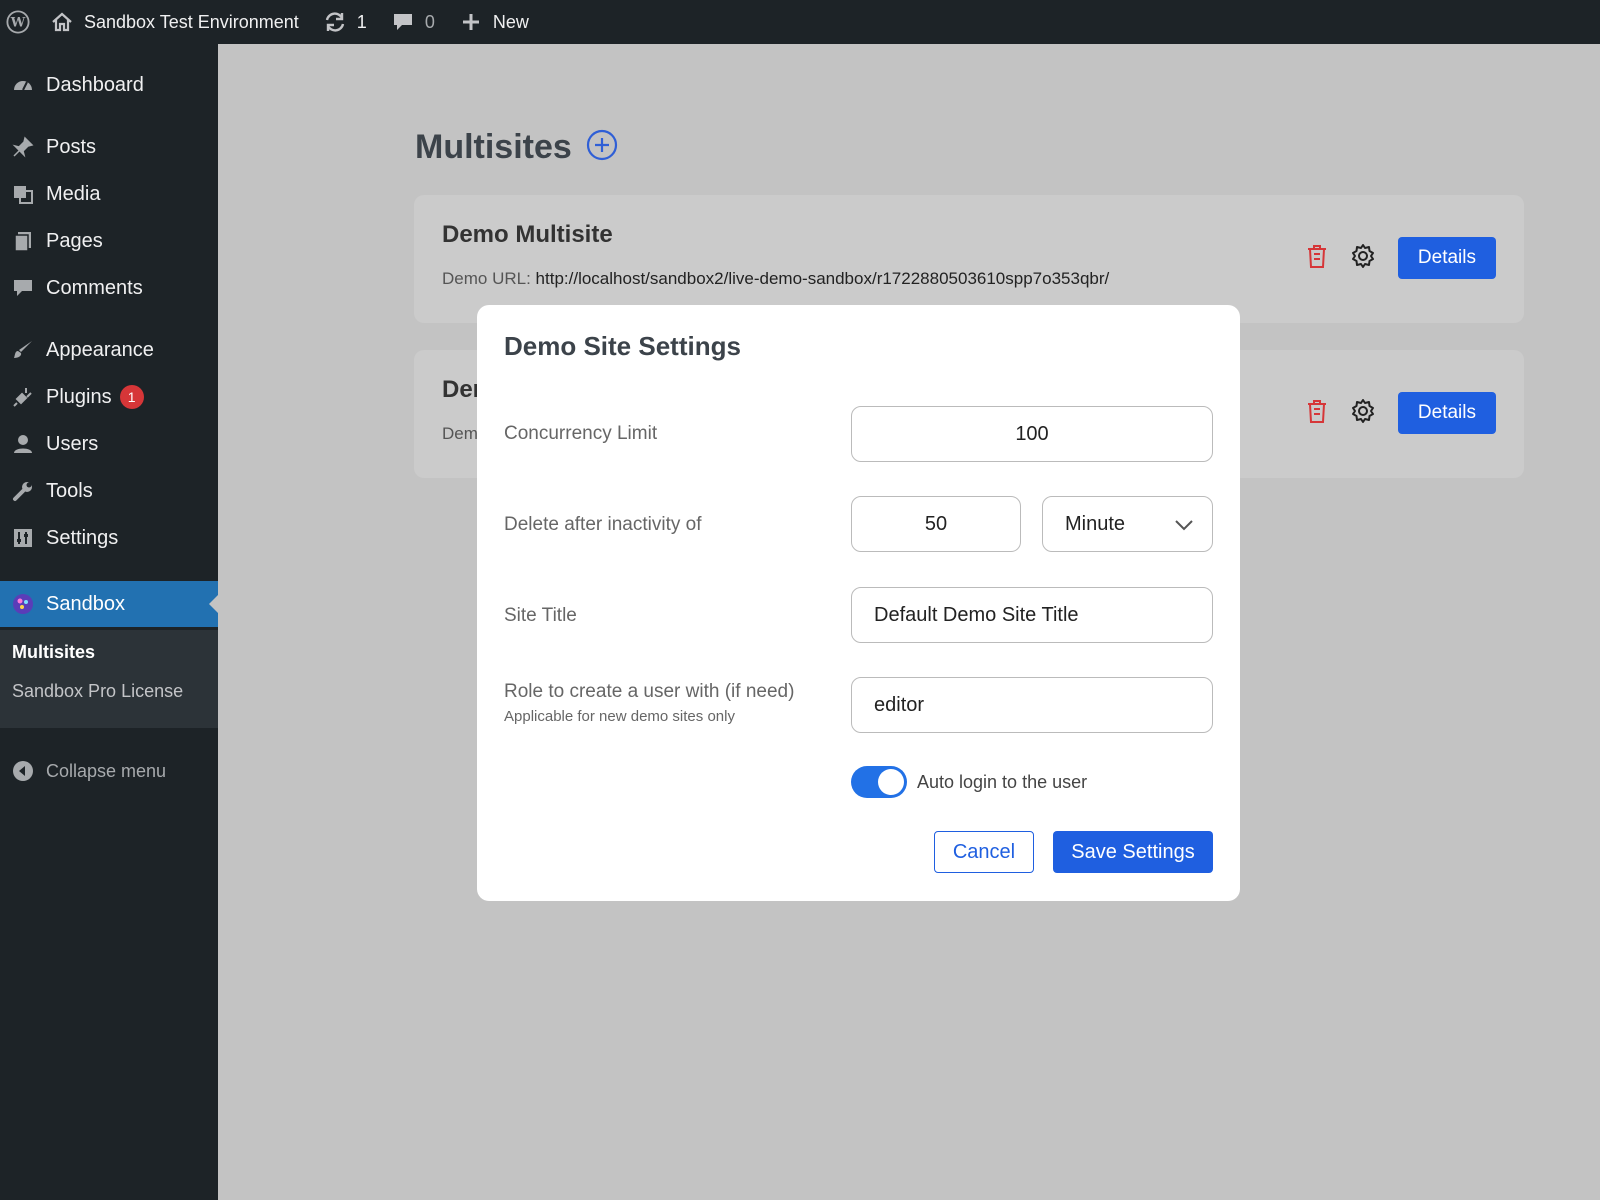  I want to click on sidebar-item-label: Pages, so click(74, 240).